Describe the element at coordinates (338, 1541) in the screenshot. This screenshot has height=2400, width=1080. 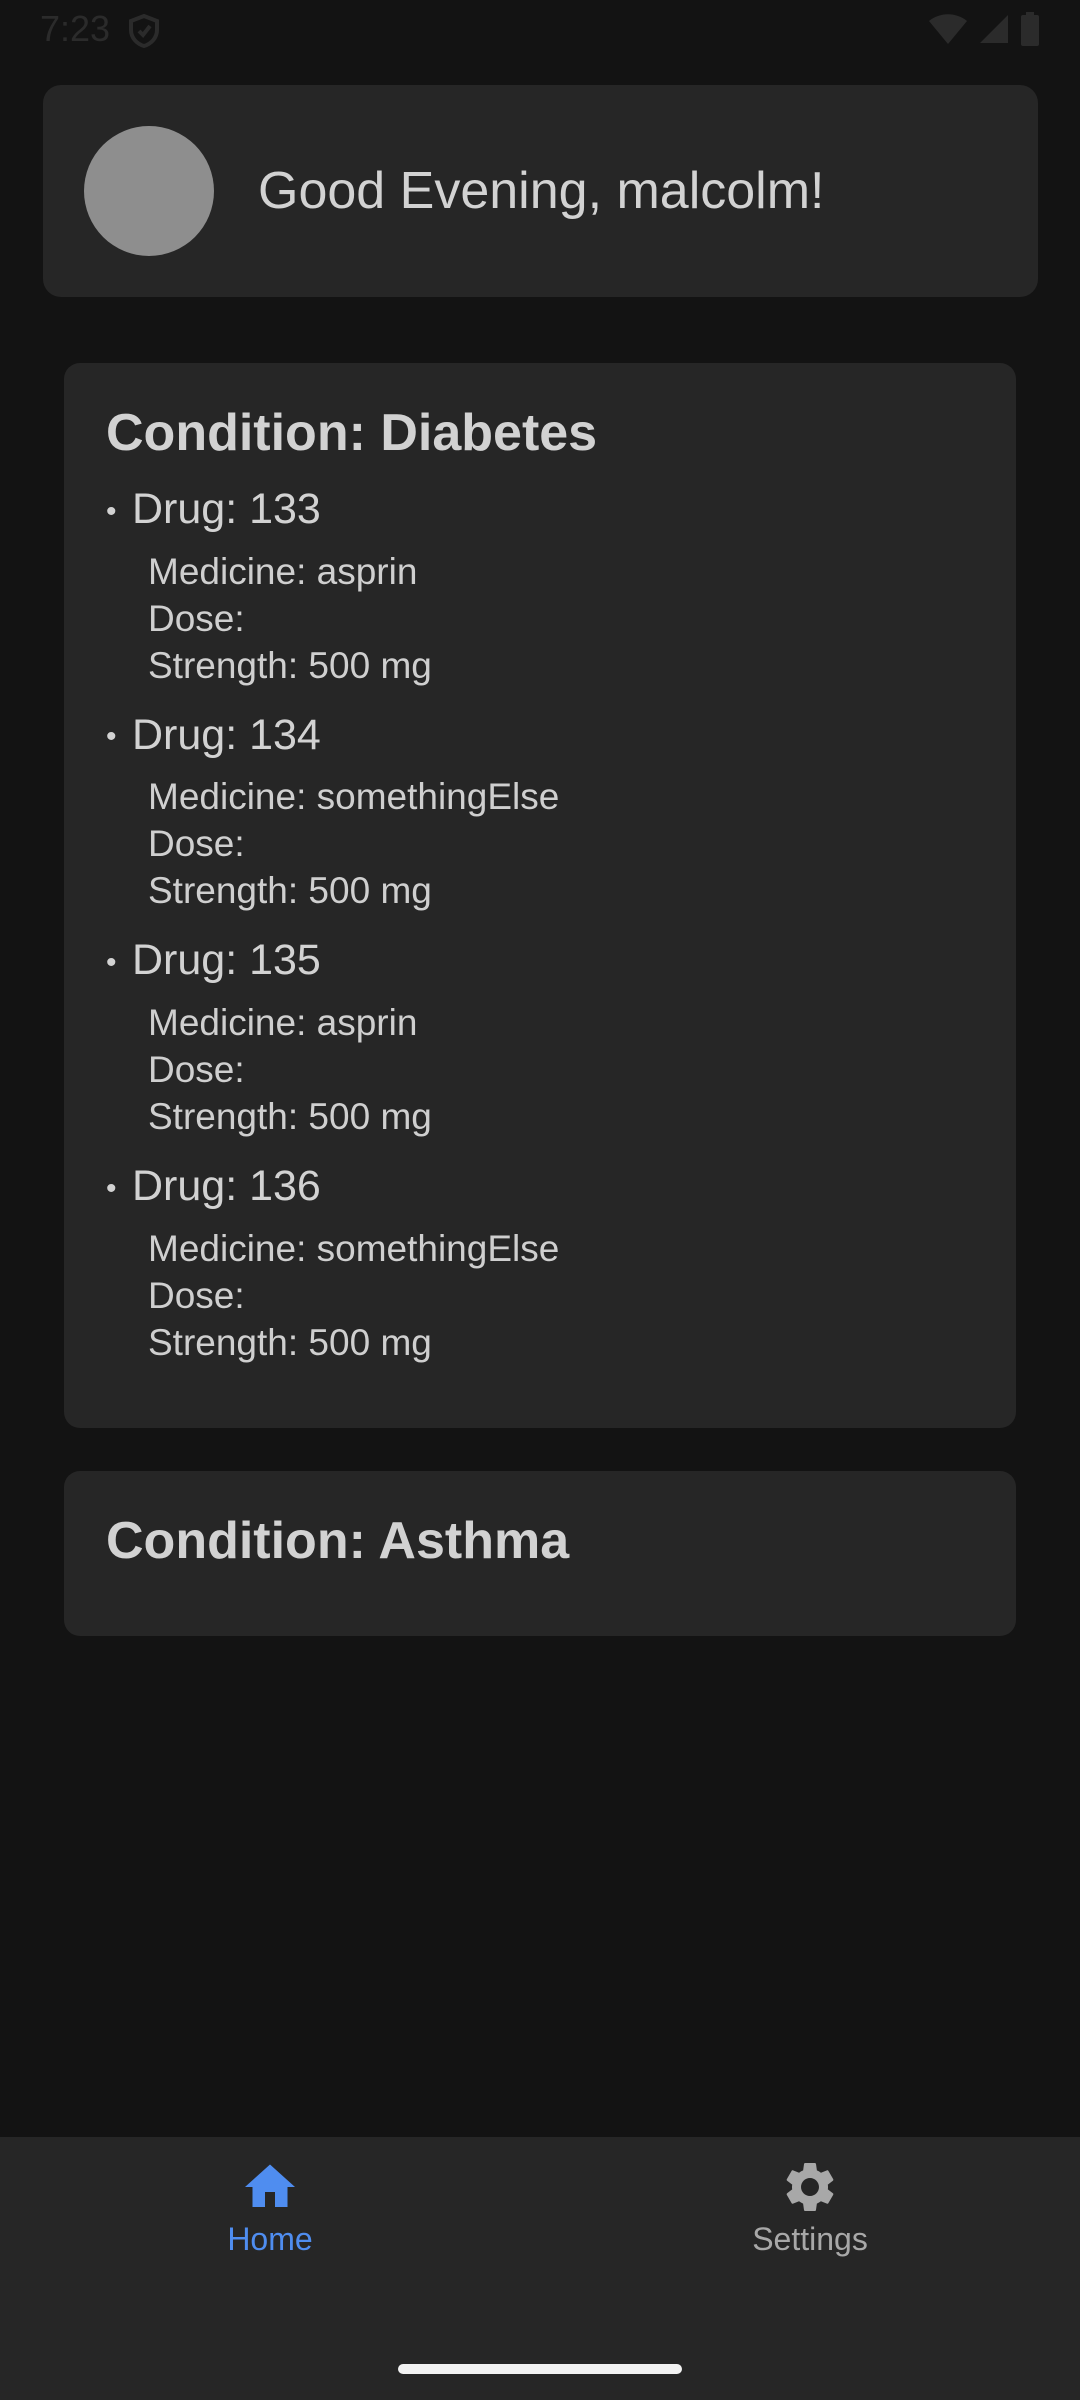
I see `condition-title: Condition: Asthma` at that location.